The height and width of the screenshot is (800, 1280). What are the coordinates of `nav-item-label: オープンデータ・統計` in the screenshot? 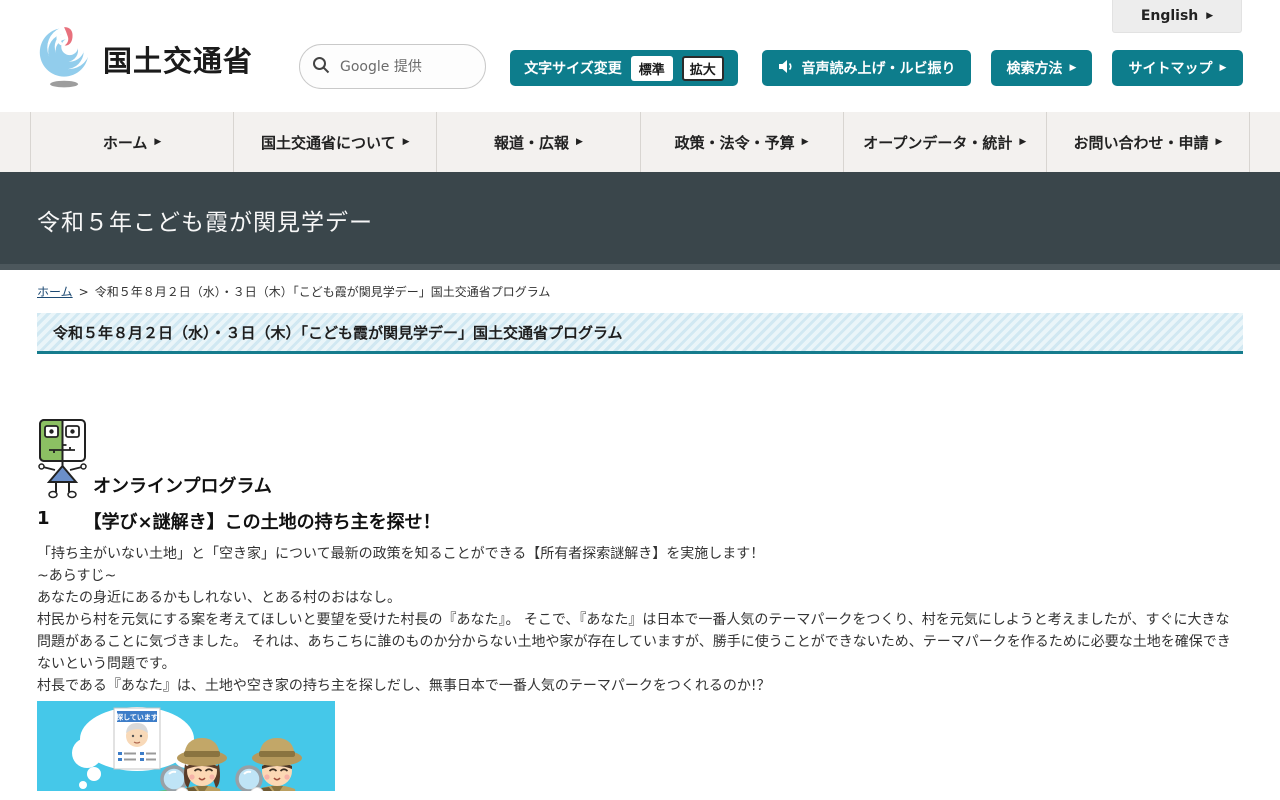 It's located at (938, 142).